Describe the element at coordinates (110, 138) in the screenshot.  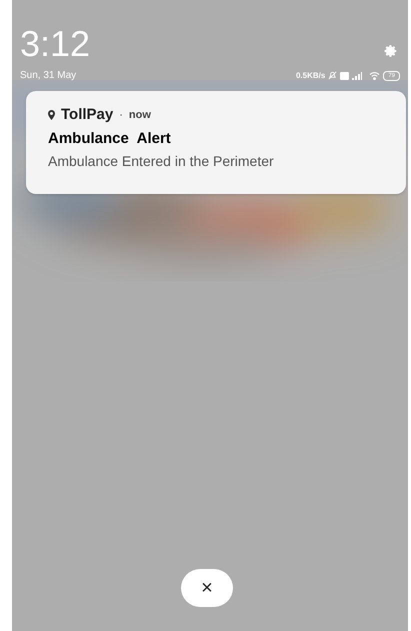
I see `notification-title: Ambulance Alert` at that location.